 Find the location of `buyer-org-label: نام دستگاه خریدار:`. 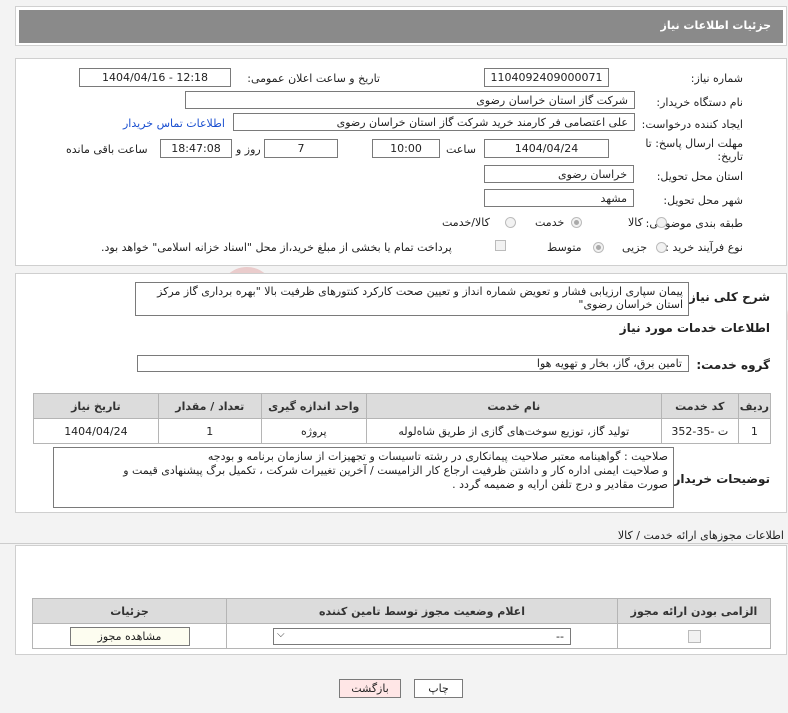

buyer-org-label: نام دستگاه خریدار: is located at coordinates (699, 102).